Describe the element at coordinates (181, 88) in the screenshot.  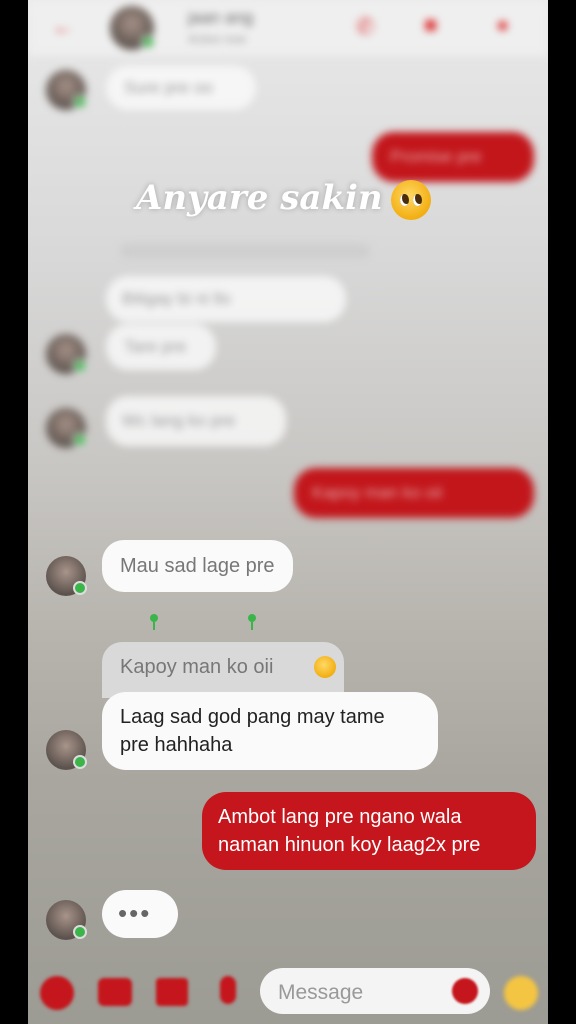
I see `message-bubble-incoming: Sure pre oo` at that location.